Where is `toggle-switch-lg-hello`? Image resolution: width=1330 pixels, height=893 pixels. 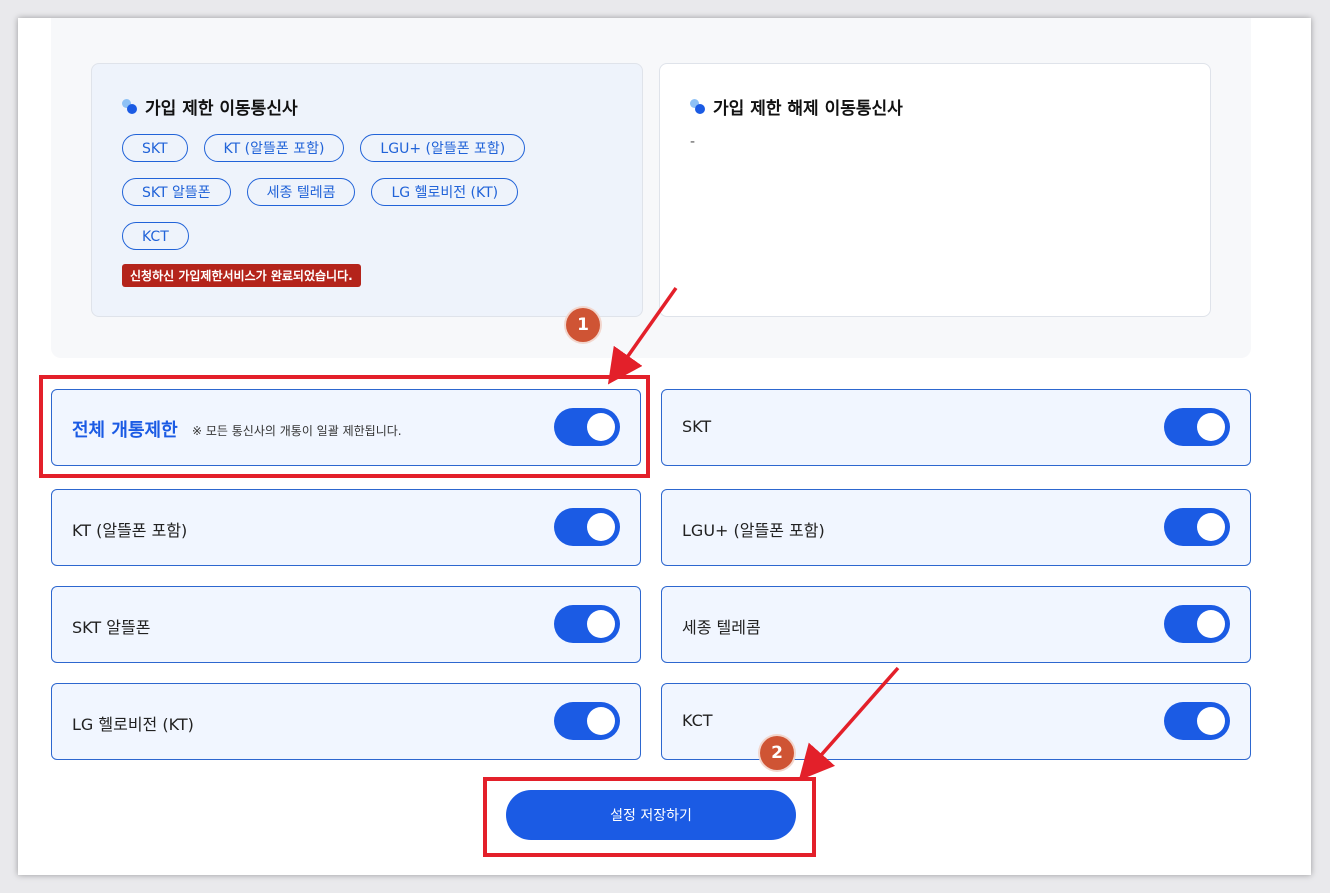 toggle-switch-lg-hello is located at coordinates (587, 721).